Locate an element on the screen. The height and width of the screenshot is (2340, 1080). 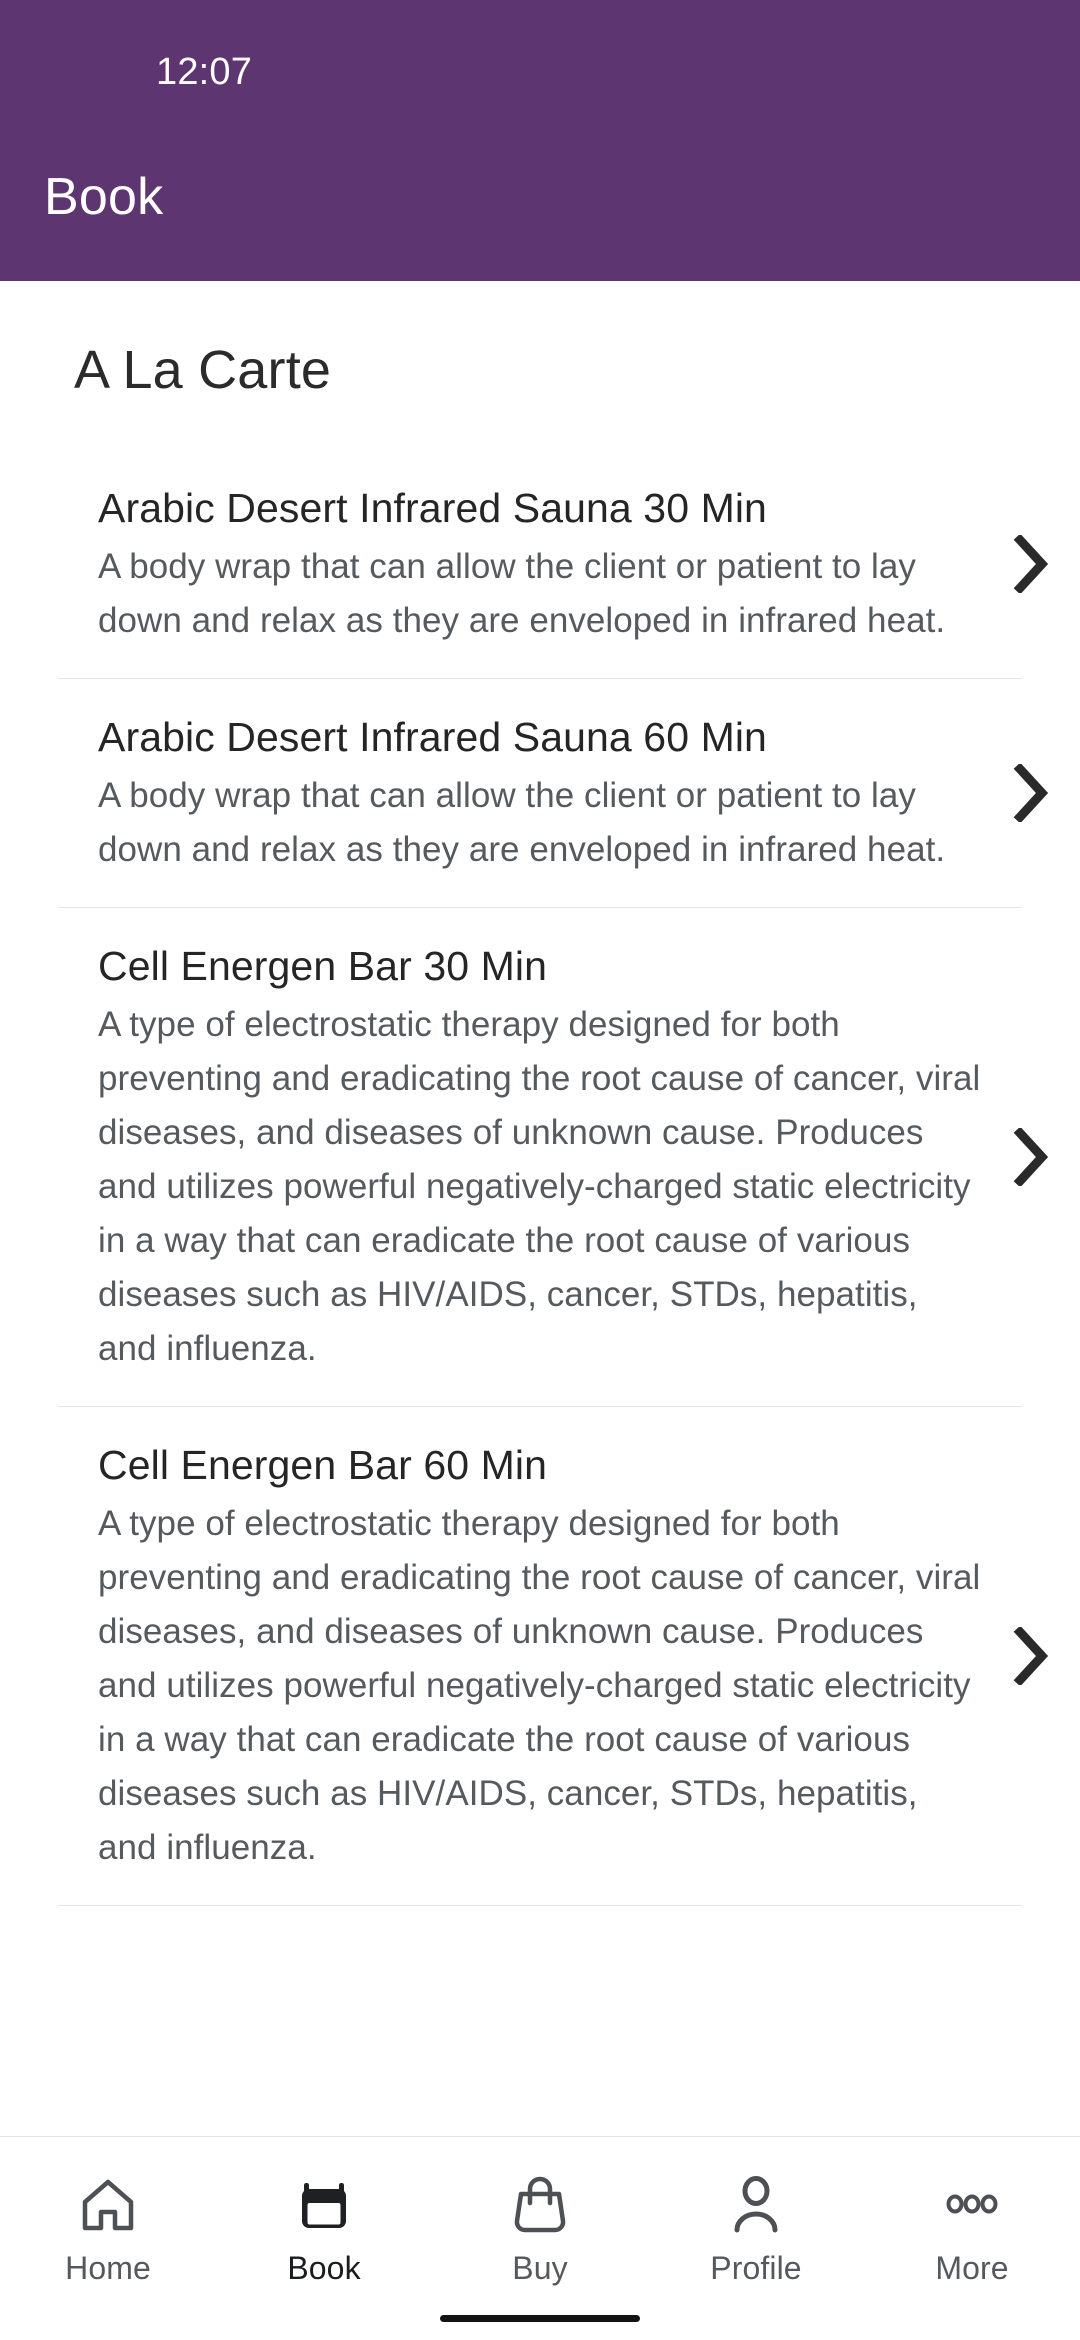
list-item-title: Arabic Desert Infrared Sauna 30 Min is located at coordinates (432, 508).